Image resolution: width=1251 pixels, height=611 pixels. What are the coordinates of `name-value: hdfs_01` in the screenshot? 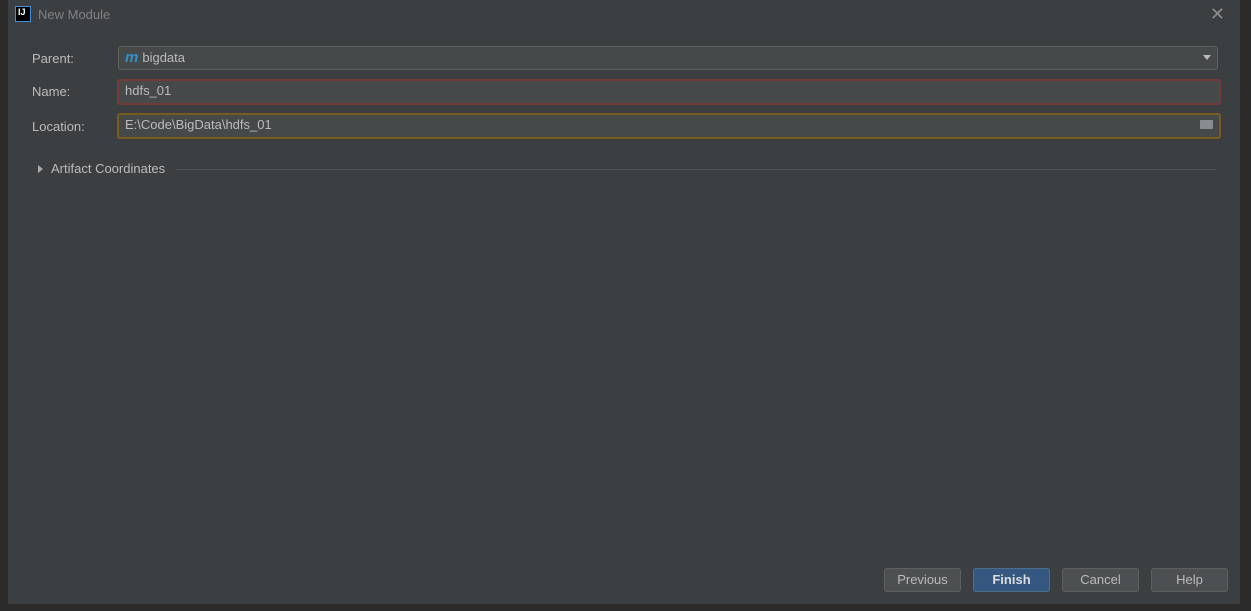 It's located at (148, 90).